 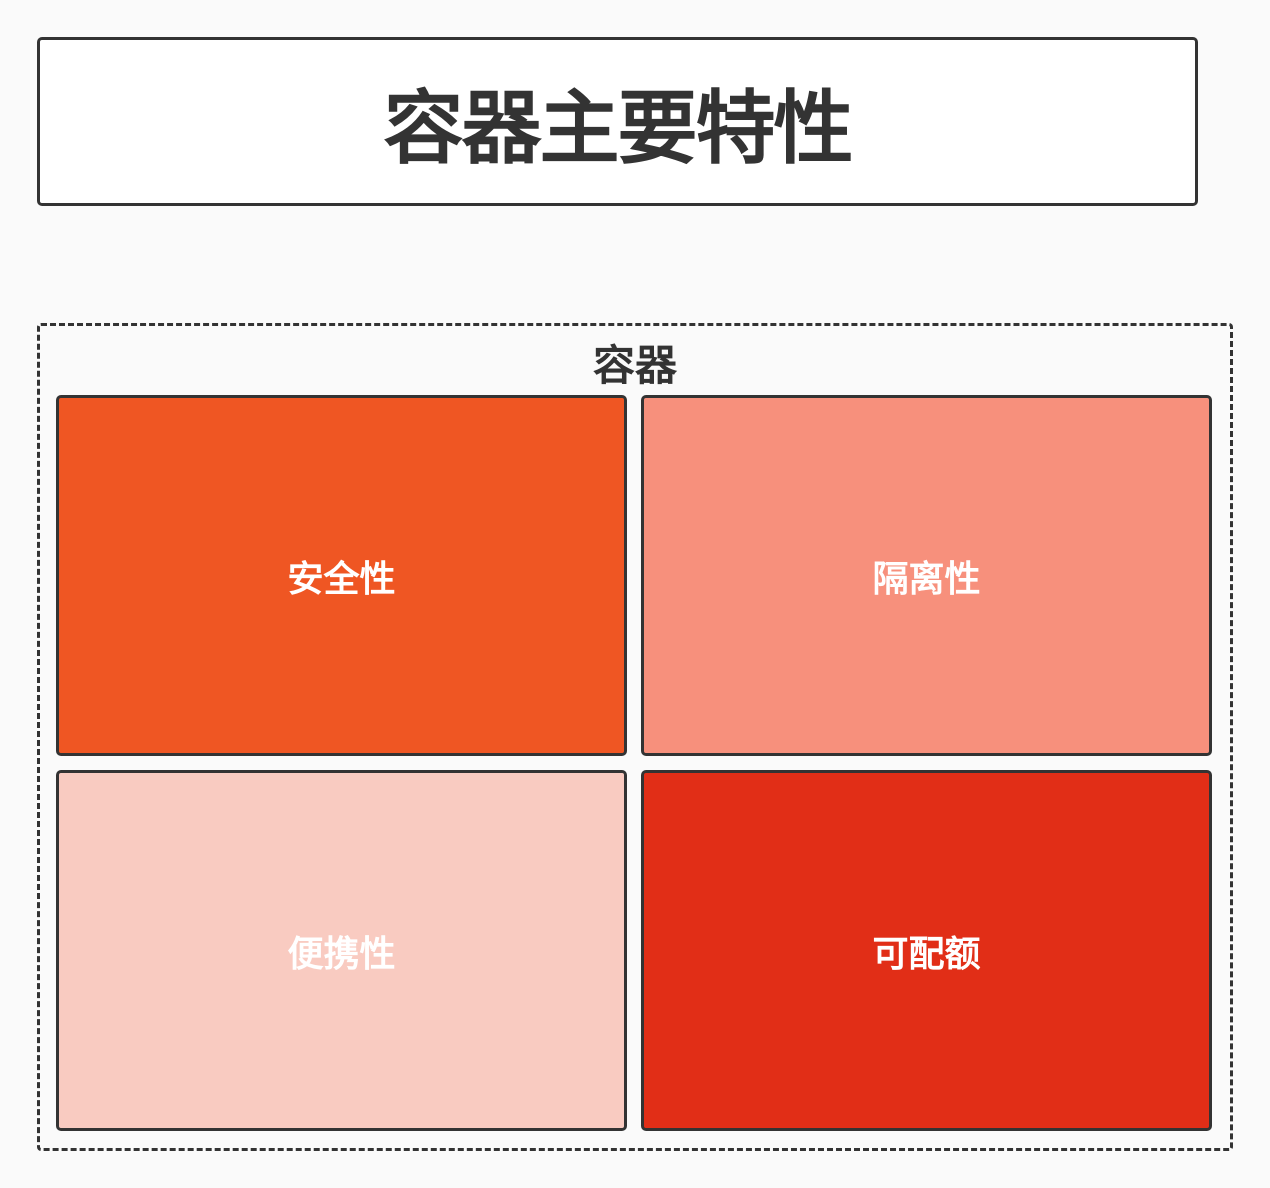 I want to click on feature-cell-isolation: 隔离性, so click(x=926, y=575).